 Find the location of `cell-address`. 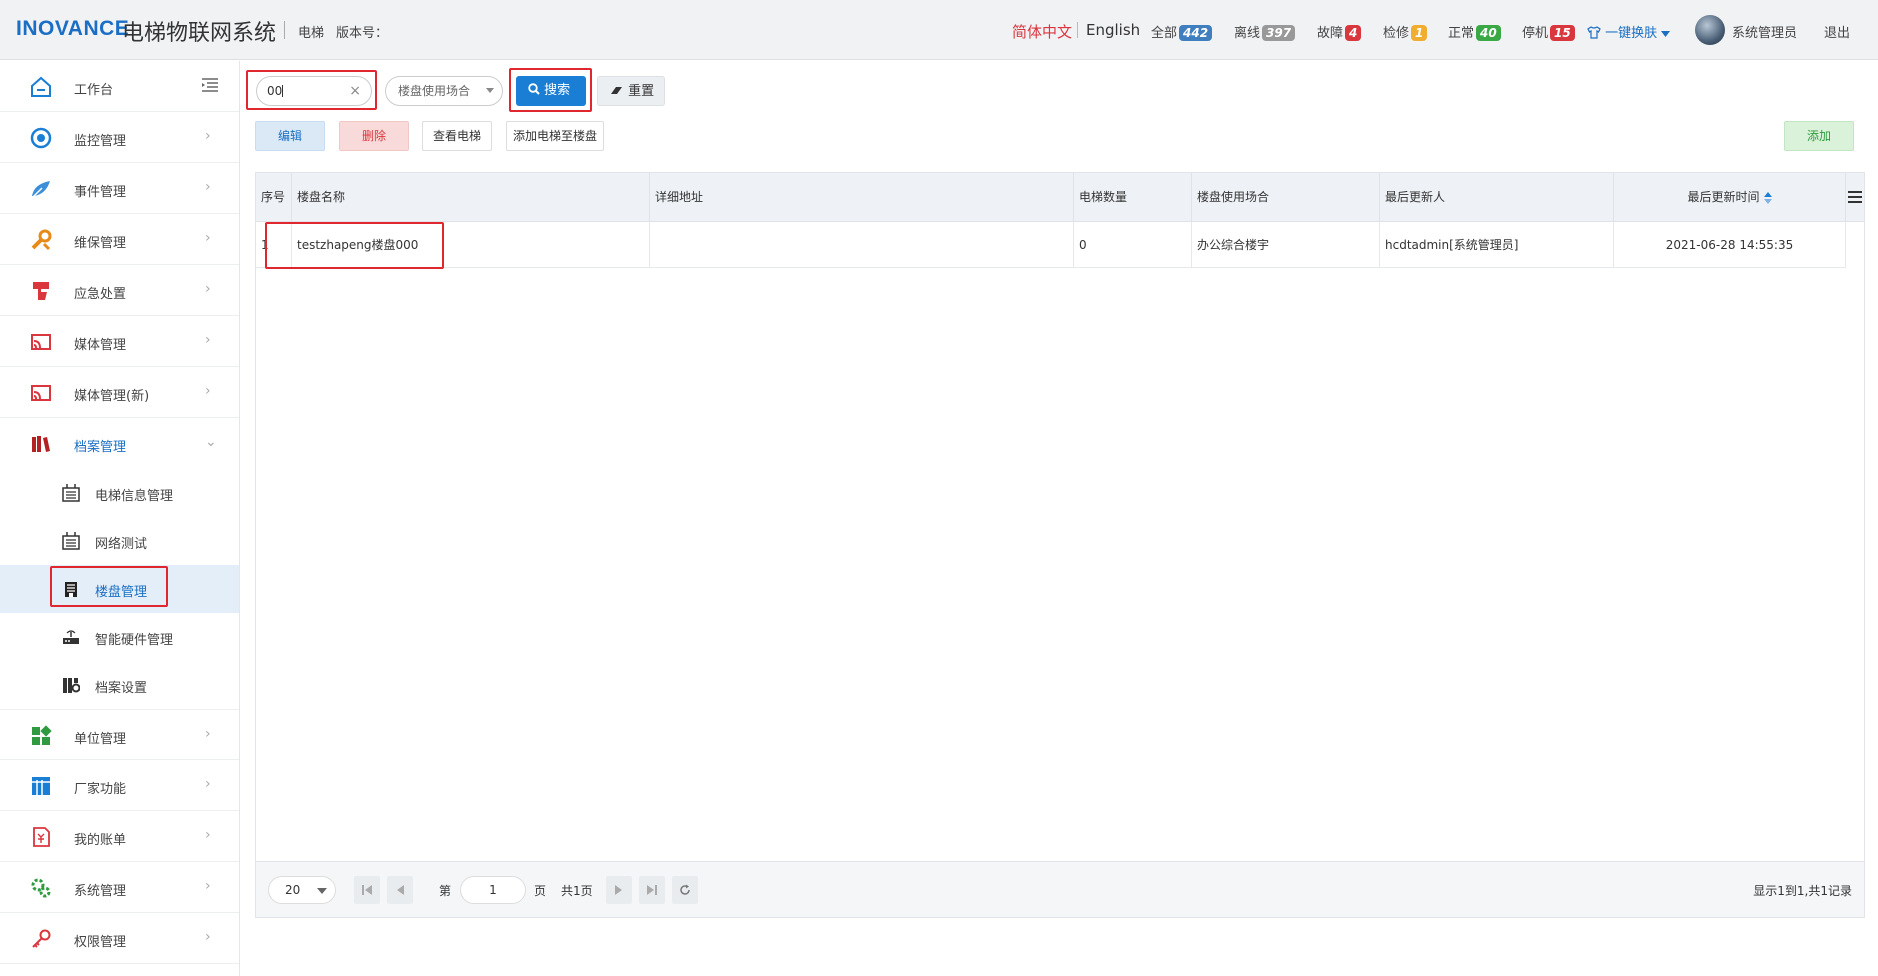

cell-address is located at coordinates (862, 245).